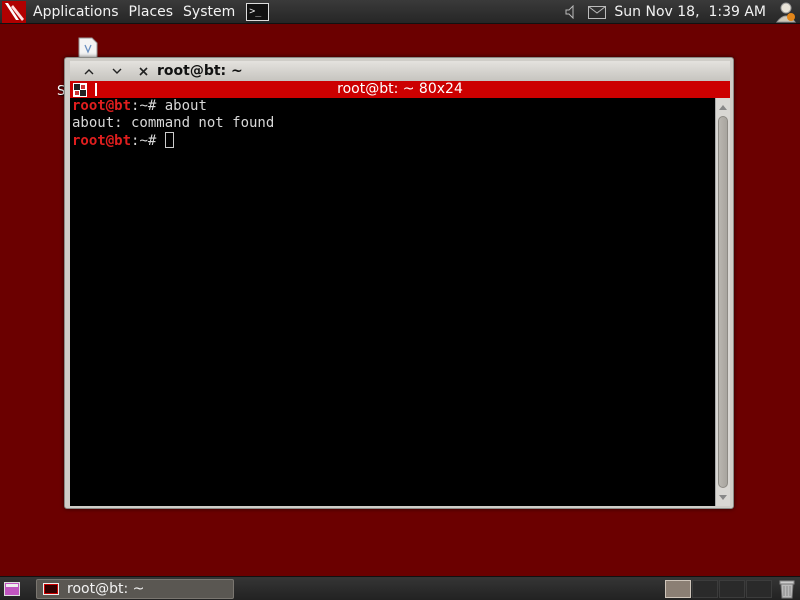 The image size is (800, 600). Describe the element at coordinates (76, 12) in the screenshot. I see `menu-applications: Applications` at that location.